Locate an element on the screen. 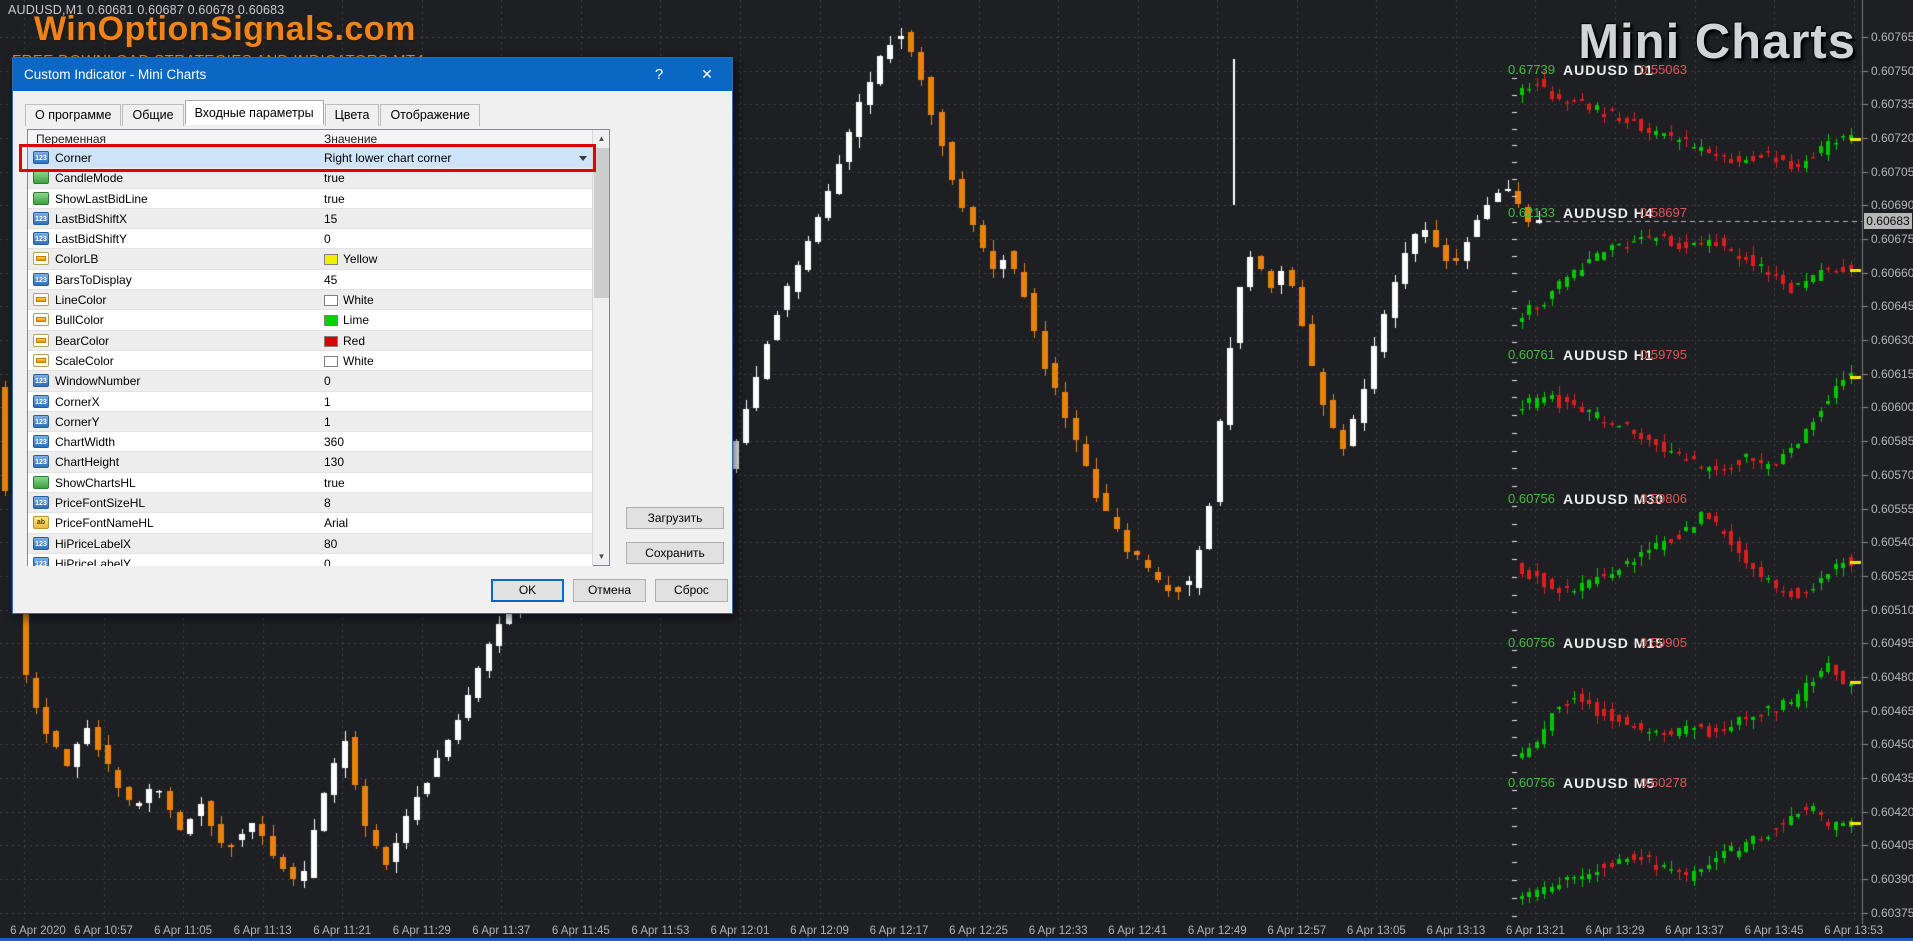 The width and height of the screenshot is (1913, 941). param-value: 15 is located at coordinates (449, 219).